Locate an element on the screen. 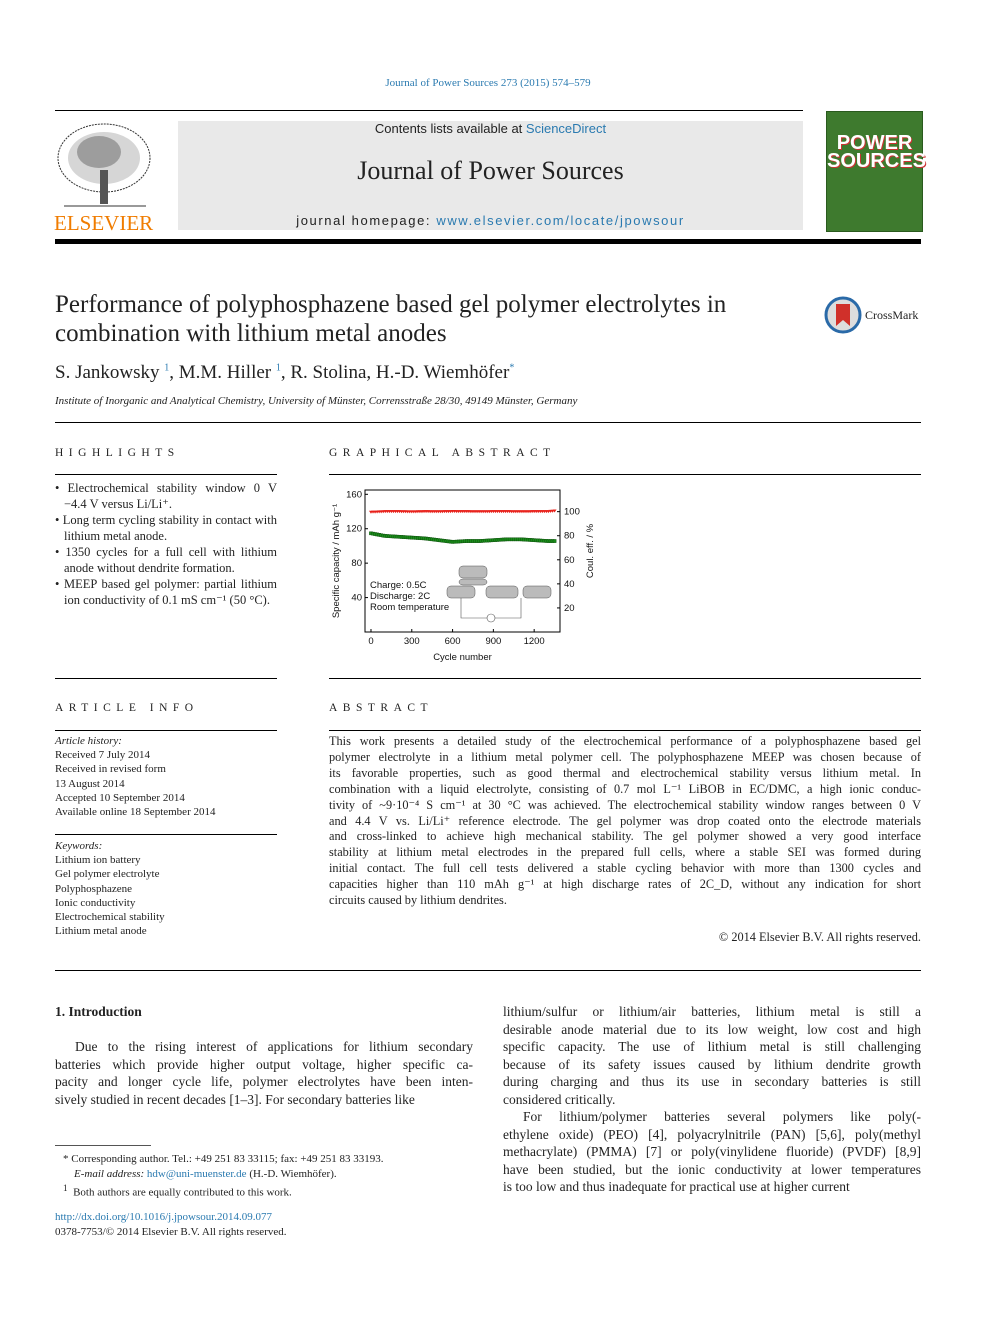  text-line: considered critically. is located at coordinates (559, 1099).